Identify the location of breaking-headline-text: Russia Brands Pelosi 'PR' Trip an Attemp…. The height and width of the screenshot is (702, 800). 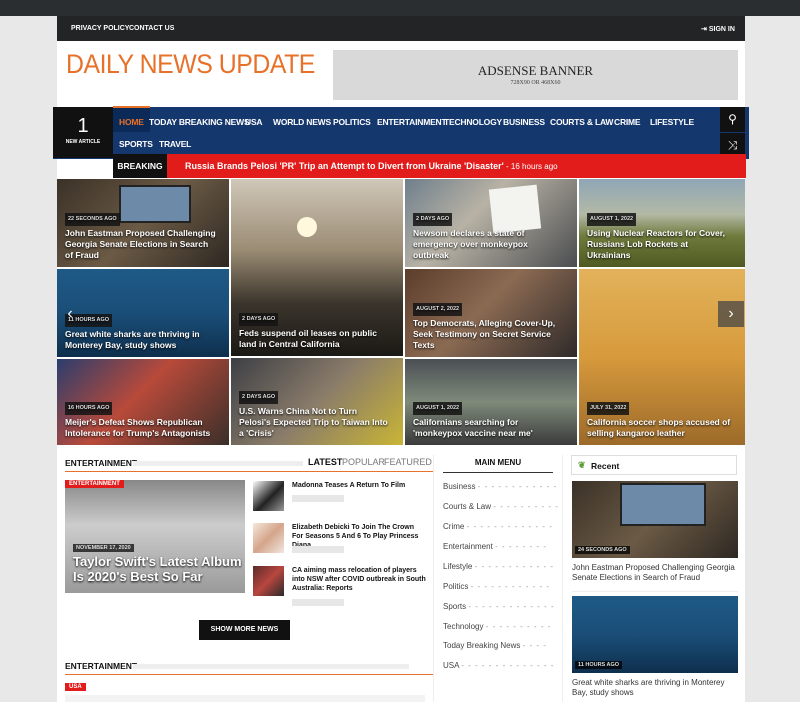
(344, 166).